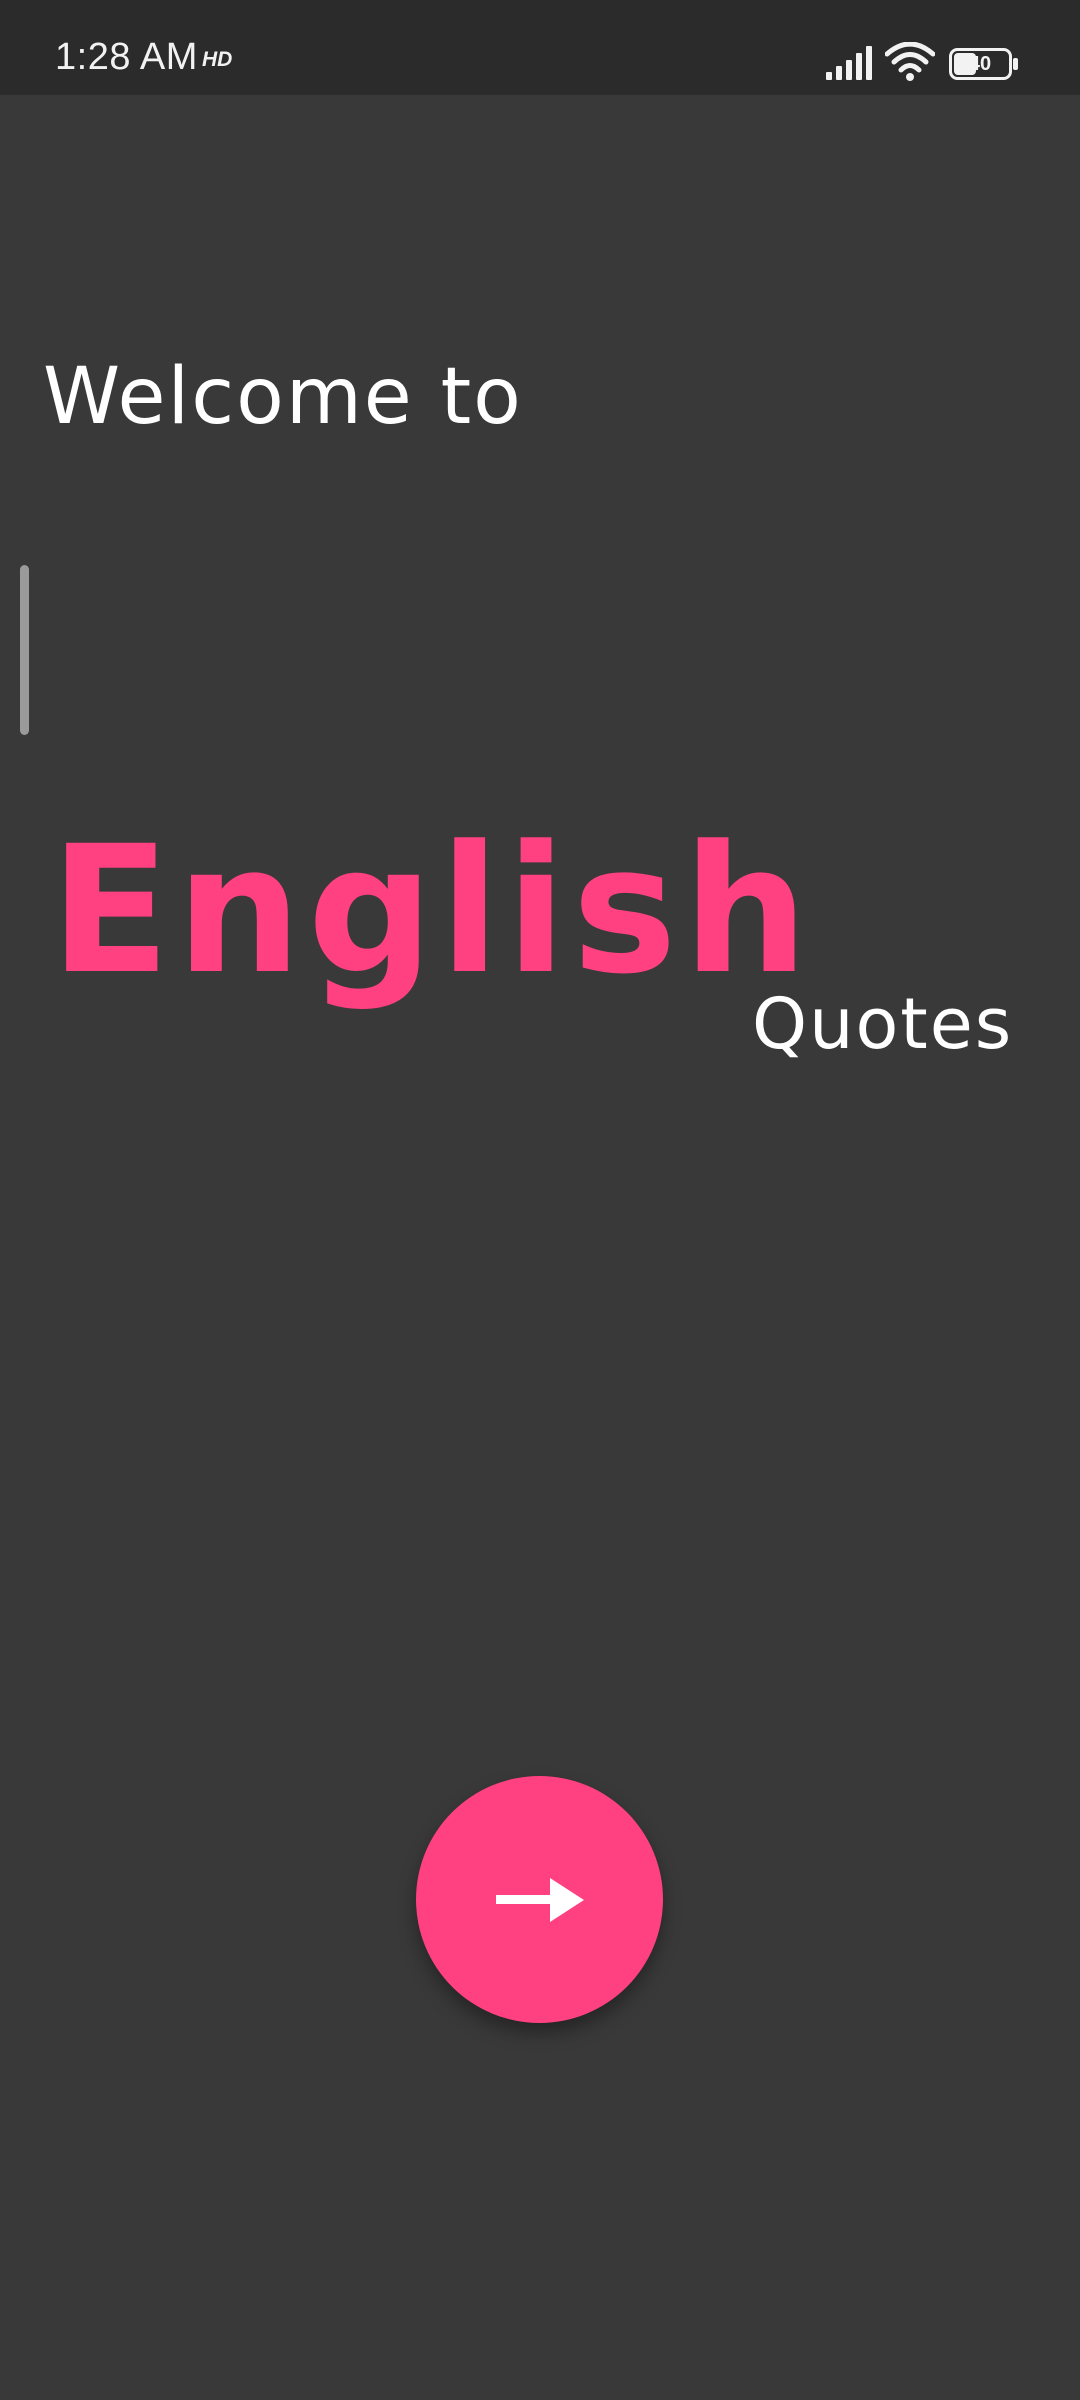 The height and width of the screenshot is (2400, 1080). Describe the element at coordinates (126, 57) in the screenshot. I see `status-time: 1:28 AM` at that location.